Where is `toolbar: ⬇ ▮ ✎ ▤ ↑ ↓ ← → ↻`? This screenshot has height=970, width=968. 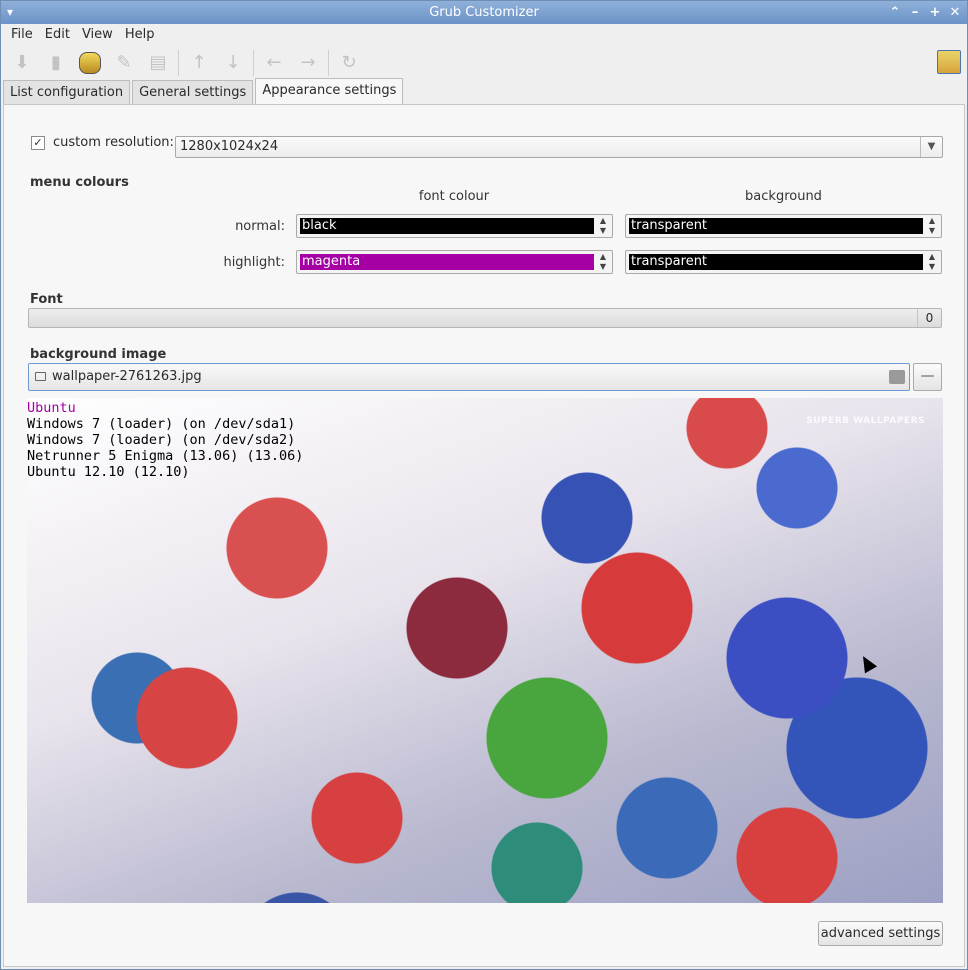 toolbar: ⬇ ▮ ✎ ▤ ↑ ↓ ← → ↻ is located at coordinates (484, 62).